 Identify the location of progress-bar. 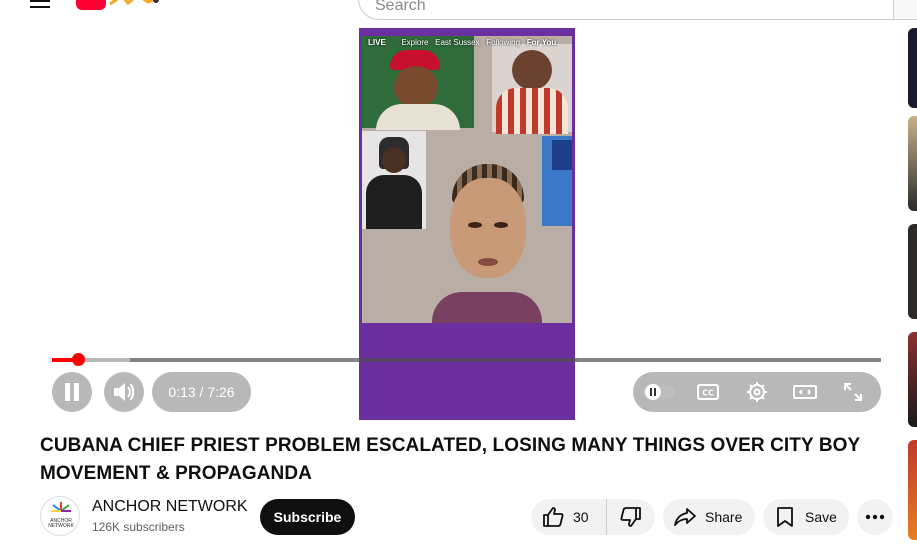
(466, 359).